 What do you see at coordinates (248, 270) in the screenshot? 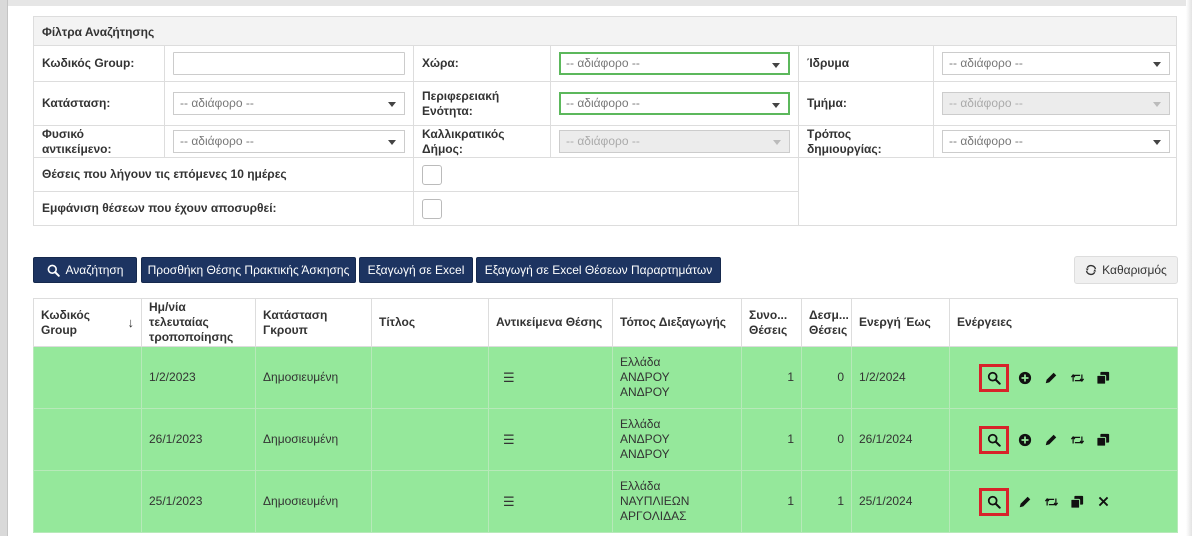
I see `add-position-button: Προσθήκη Θέσης Πρακτικής Άσκησης` at bounding box center [248, 270].